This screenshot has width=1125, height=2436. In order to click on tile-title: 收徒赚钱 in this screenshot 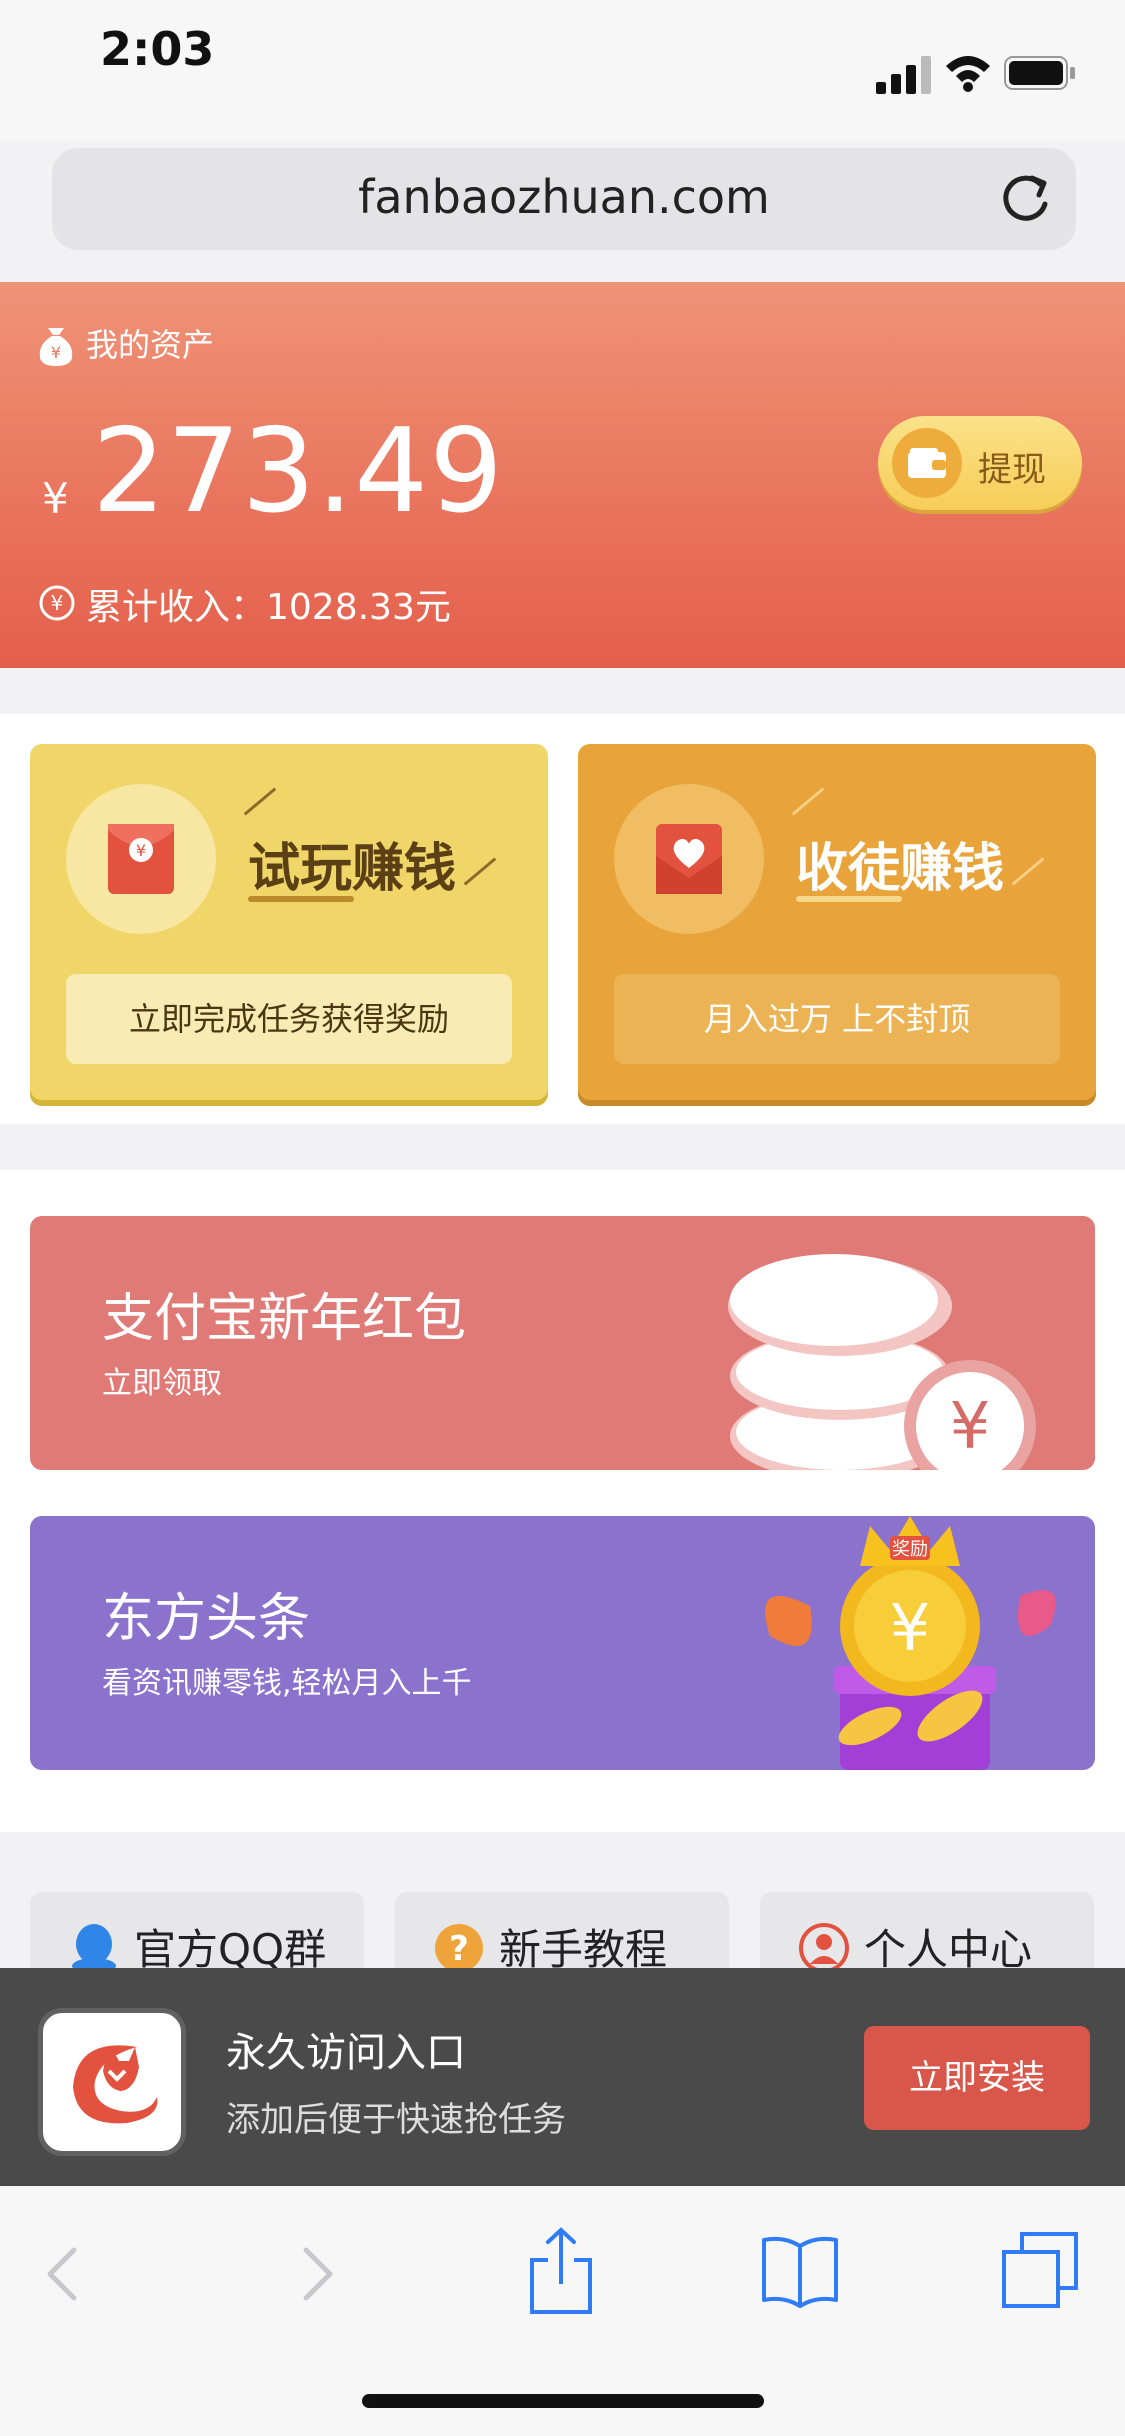, I will do `click(900, 869)`.